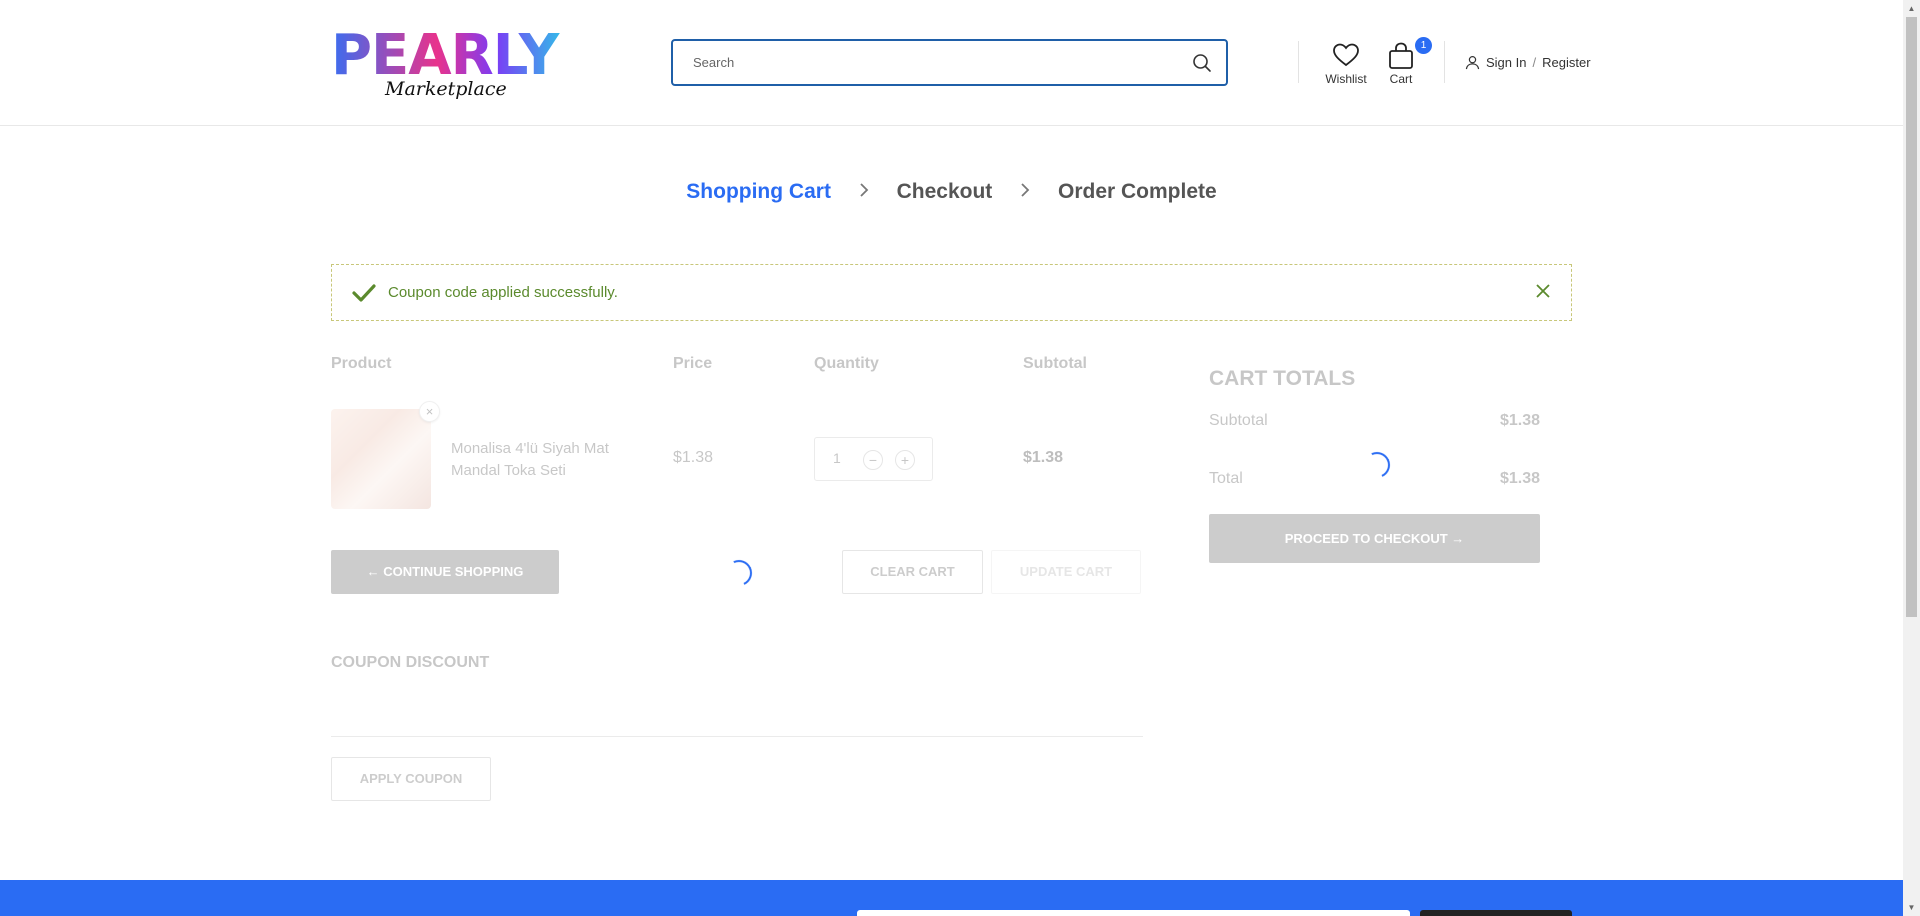  I want to click on col-header-price: Price, so click(693, 363).